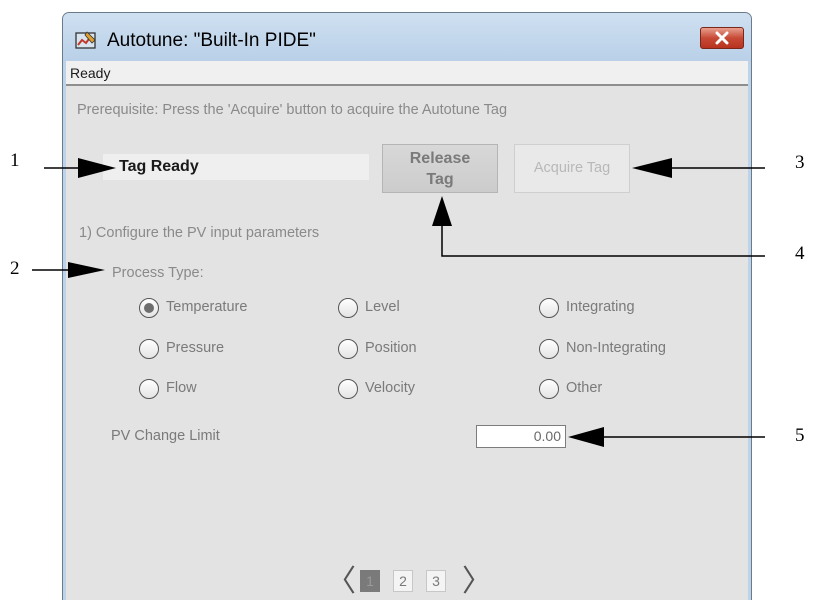 This screenshot has width=817, height=600. What do you see at coordinates (15, 268) in the screenshot?
I see `callout-label-2: 2` at bounding box center [15, 268].